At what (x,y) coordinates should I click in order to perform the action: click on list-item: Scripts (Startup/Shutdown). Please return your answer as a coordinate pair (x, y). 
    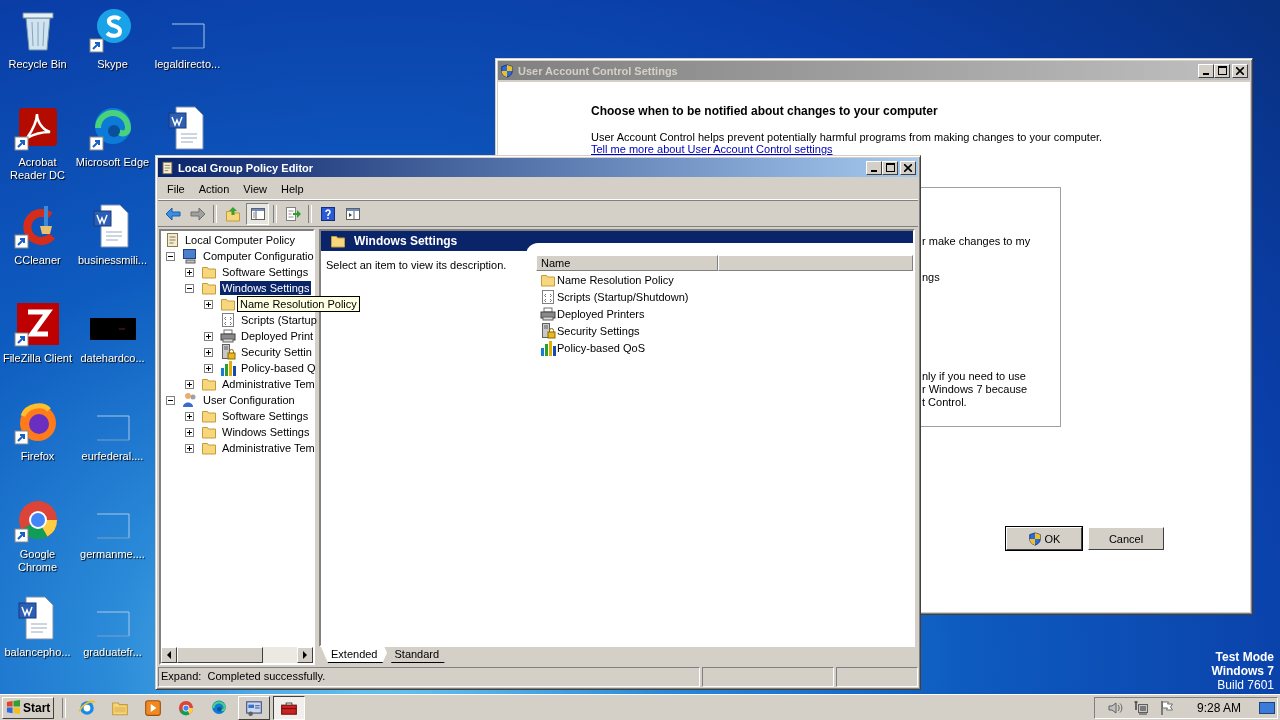
    Looking at the image, I should click on (623, 296).